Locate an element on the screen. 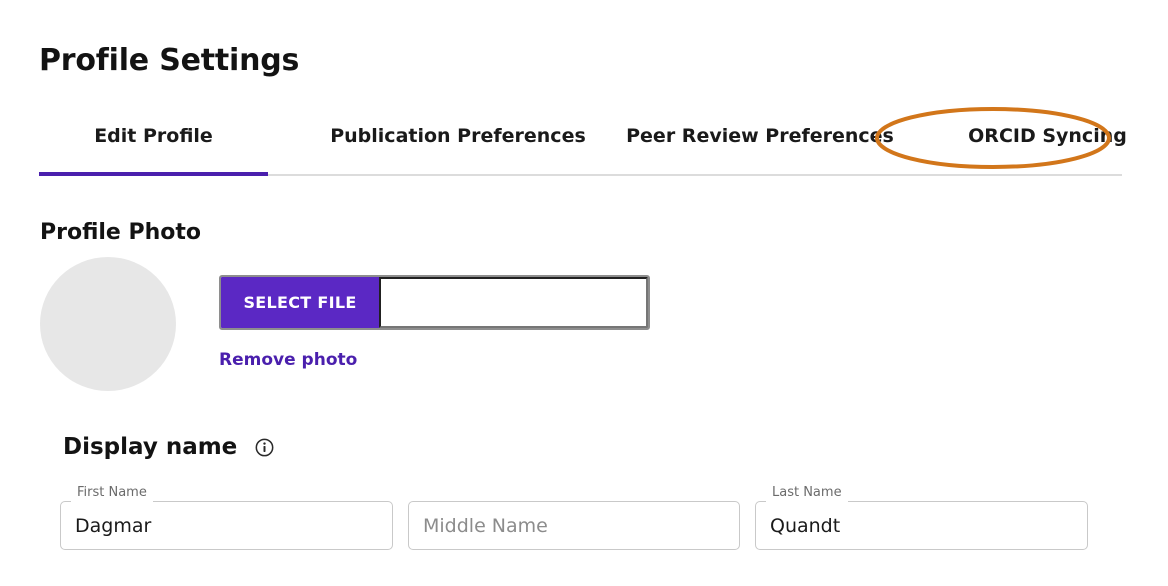 The height and width of the screenshot is (586, 1168). page-title: Profile Settings is located at coordinates (169, 60).